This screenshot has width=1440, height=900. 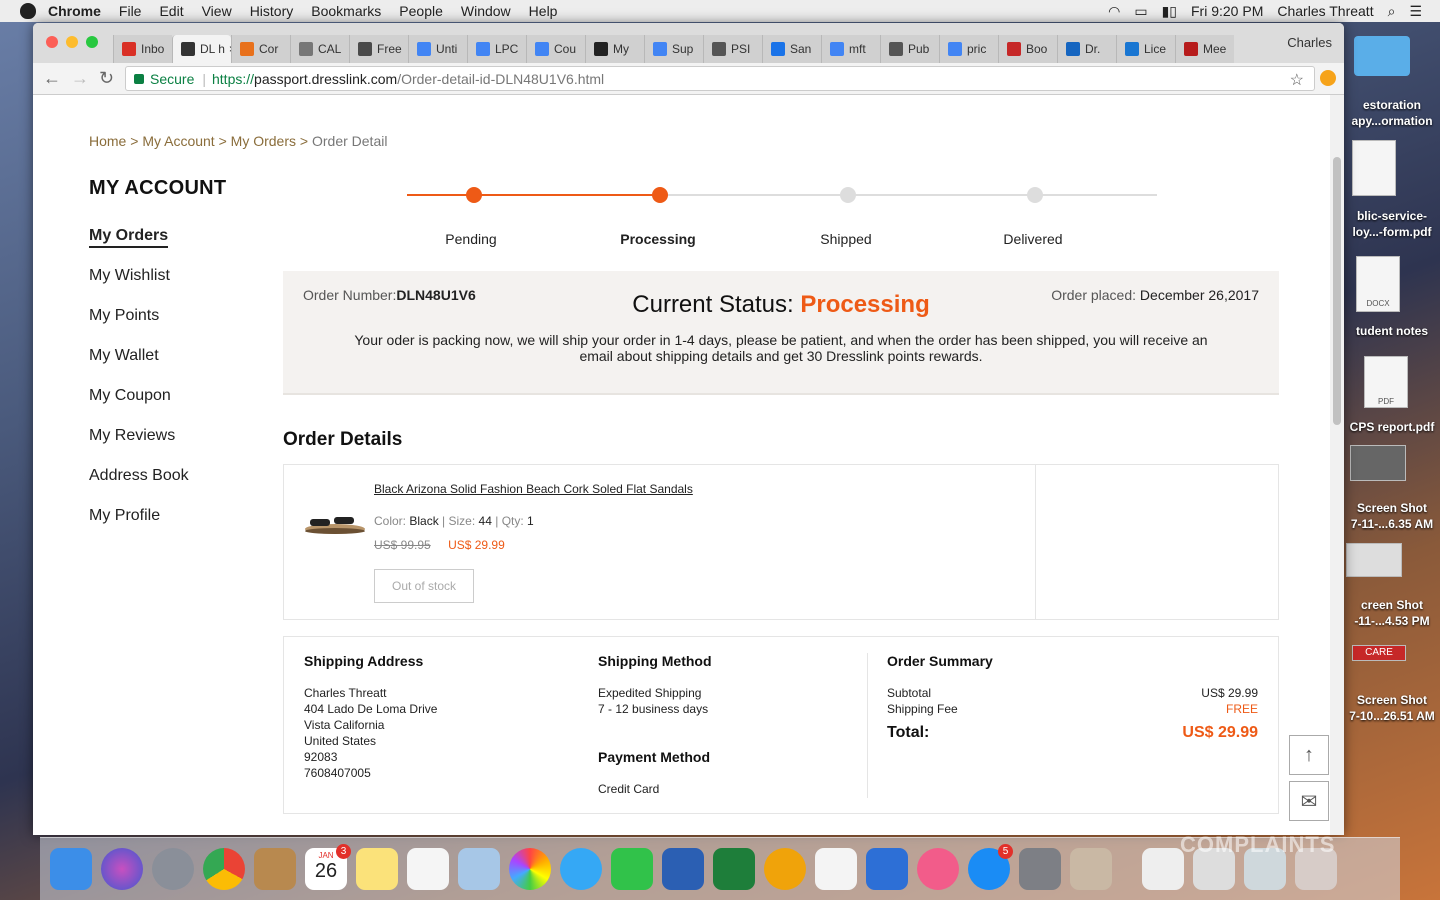 I want to click on sidebar-item-my-wallet: My Wallet, so click(x=139, y=367).